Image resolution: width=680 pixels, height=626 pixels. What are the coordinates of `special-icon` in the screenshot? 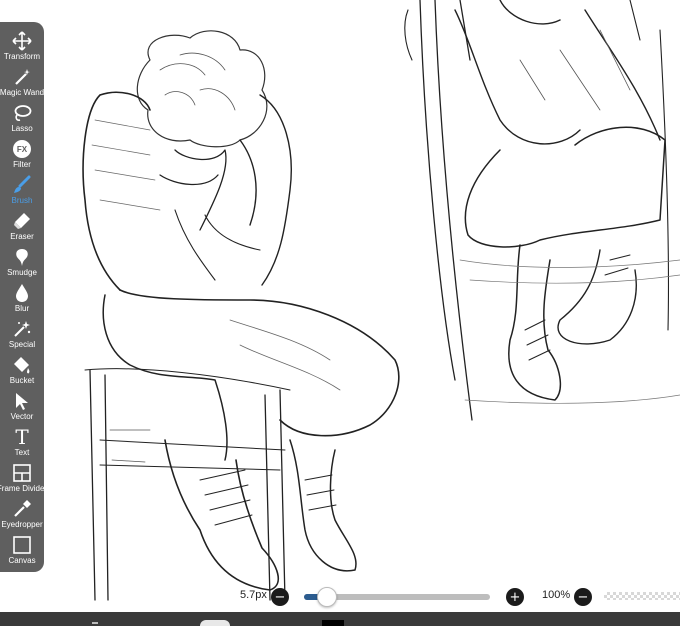 It's located at (22, 329).